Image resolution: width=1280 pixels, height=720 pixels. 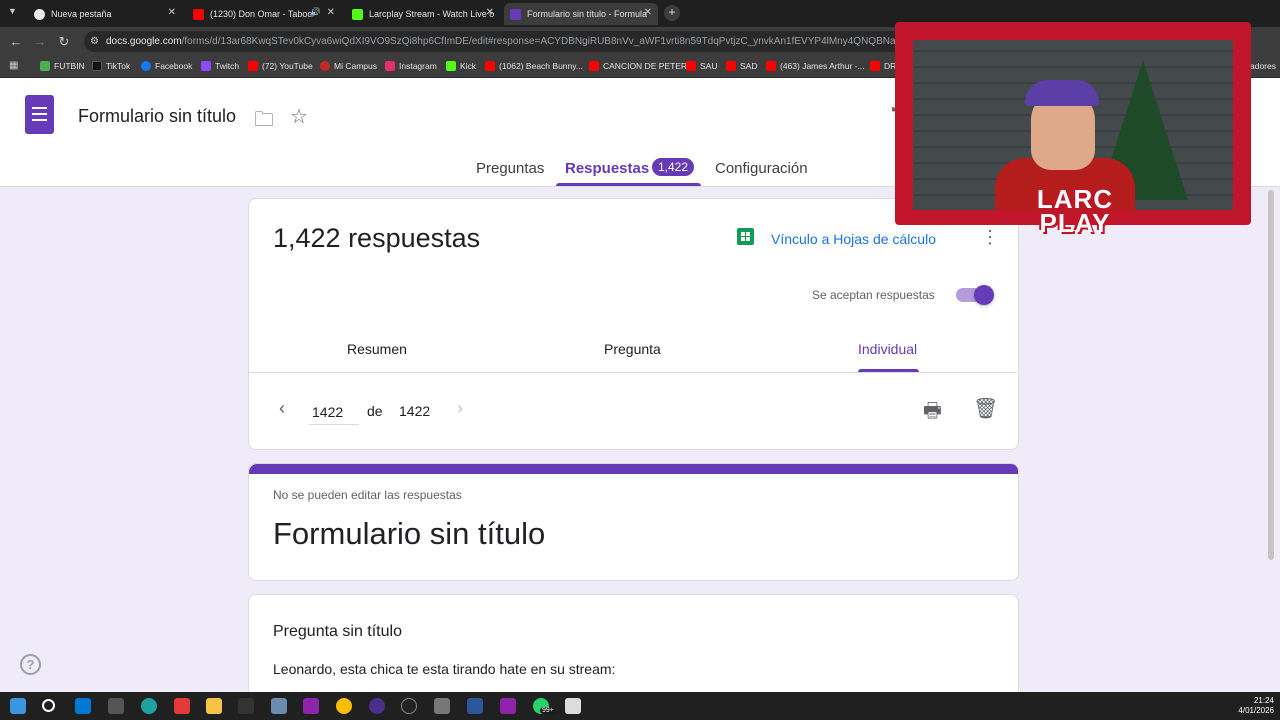 I want to click on form-color-bar, so click(x=633, y=469).